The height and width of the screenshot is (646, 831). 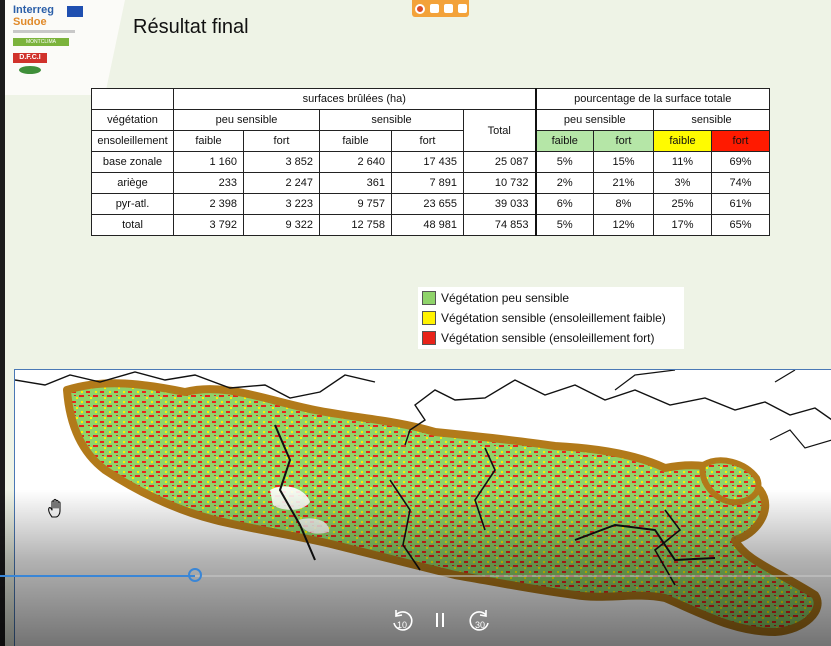 I want to click on montclima-logo: MONTCLIMA, so click(x=41, y=42).